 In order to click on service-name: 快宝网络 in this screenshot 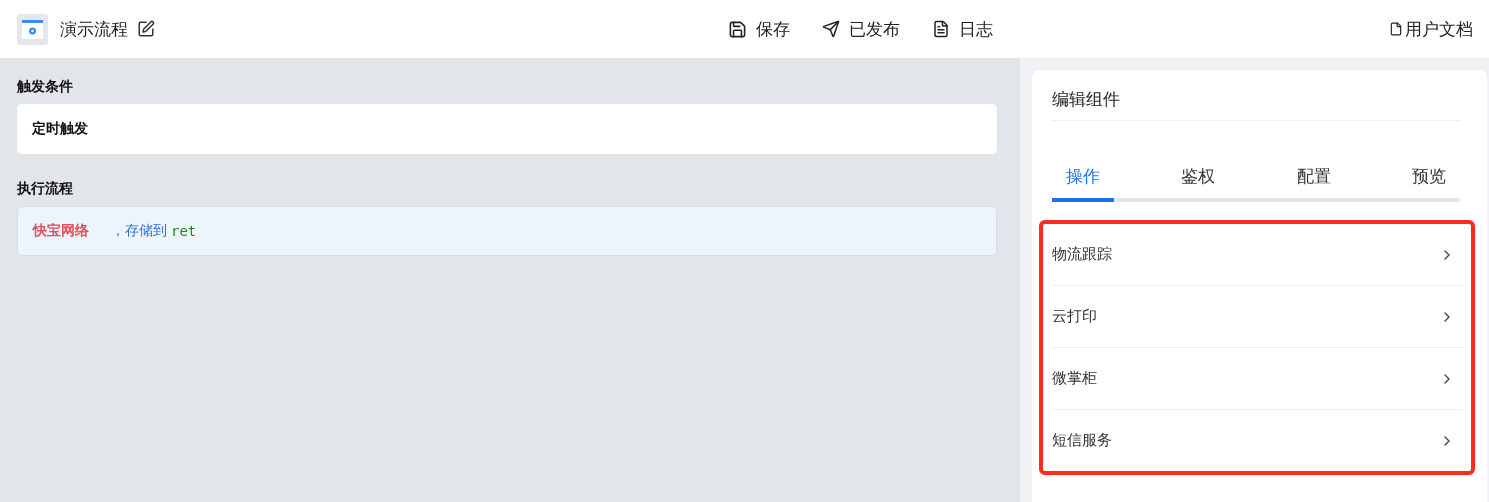, I will do `click(61, 231)`.